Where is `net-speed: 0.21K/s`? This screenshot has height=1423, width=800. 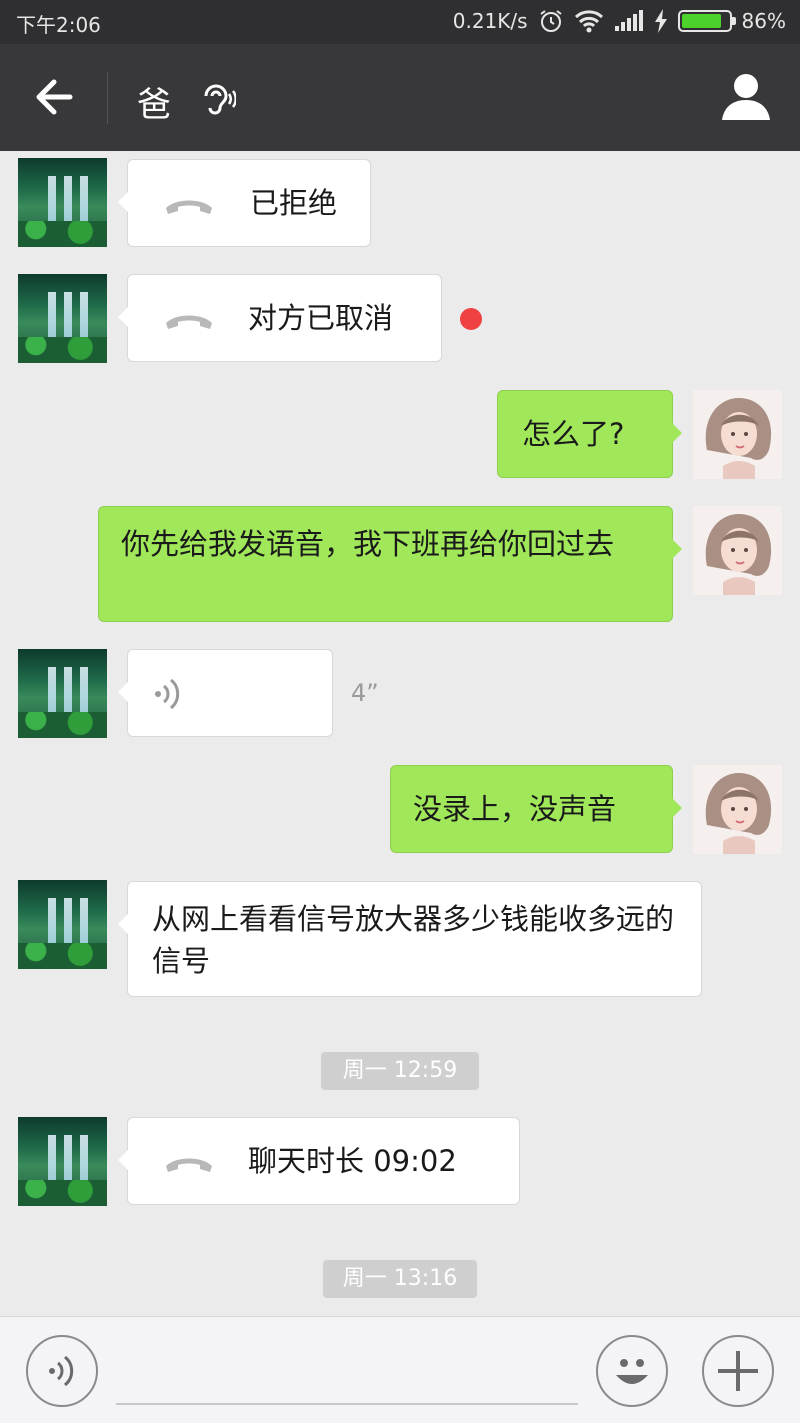
net-speed: 0.21K/s is located at coordinates (490, 21).